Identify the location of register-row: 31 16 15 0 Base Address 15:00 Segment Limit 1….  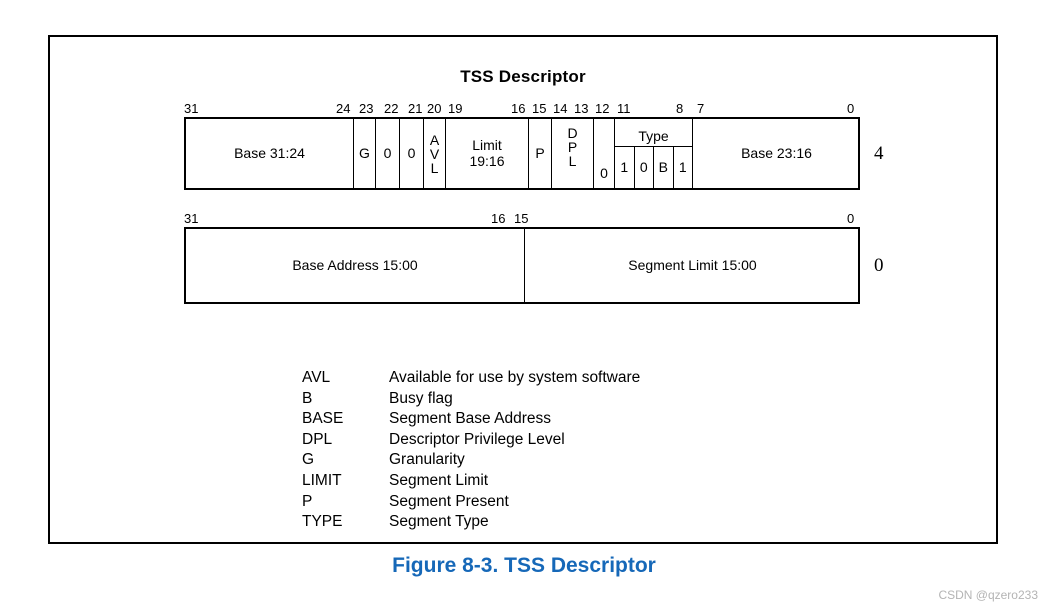
(534, 257).